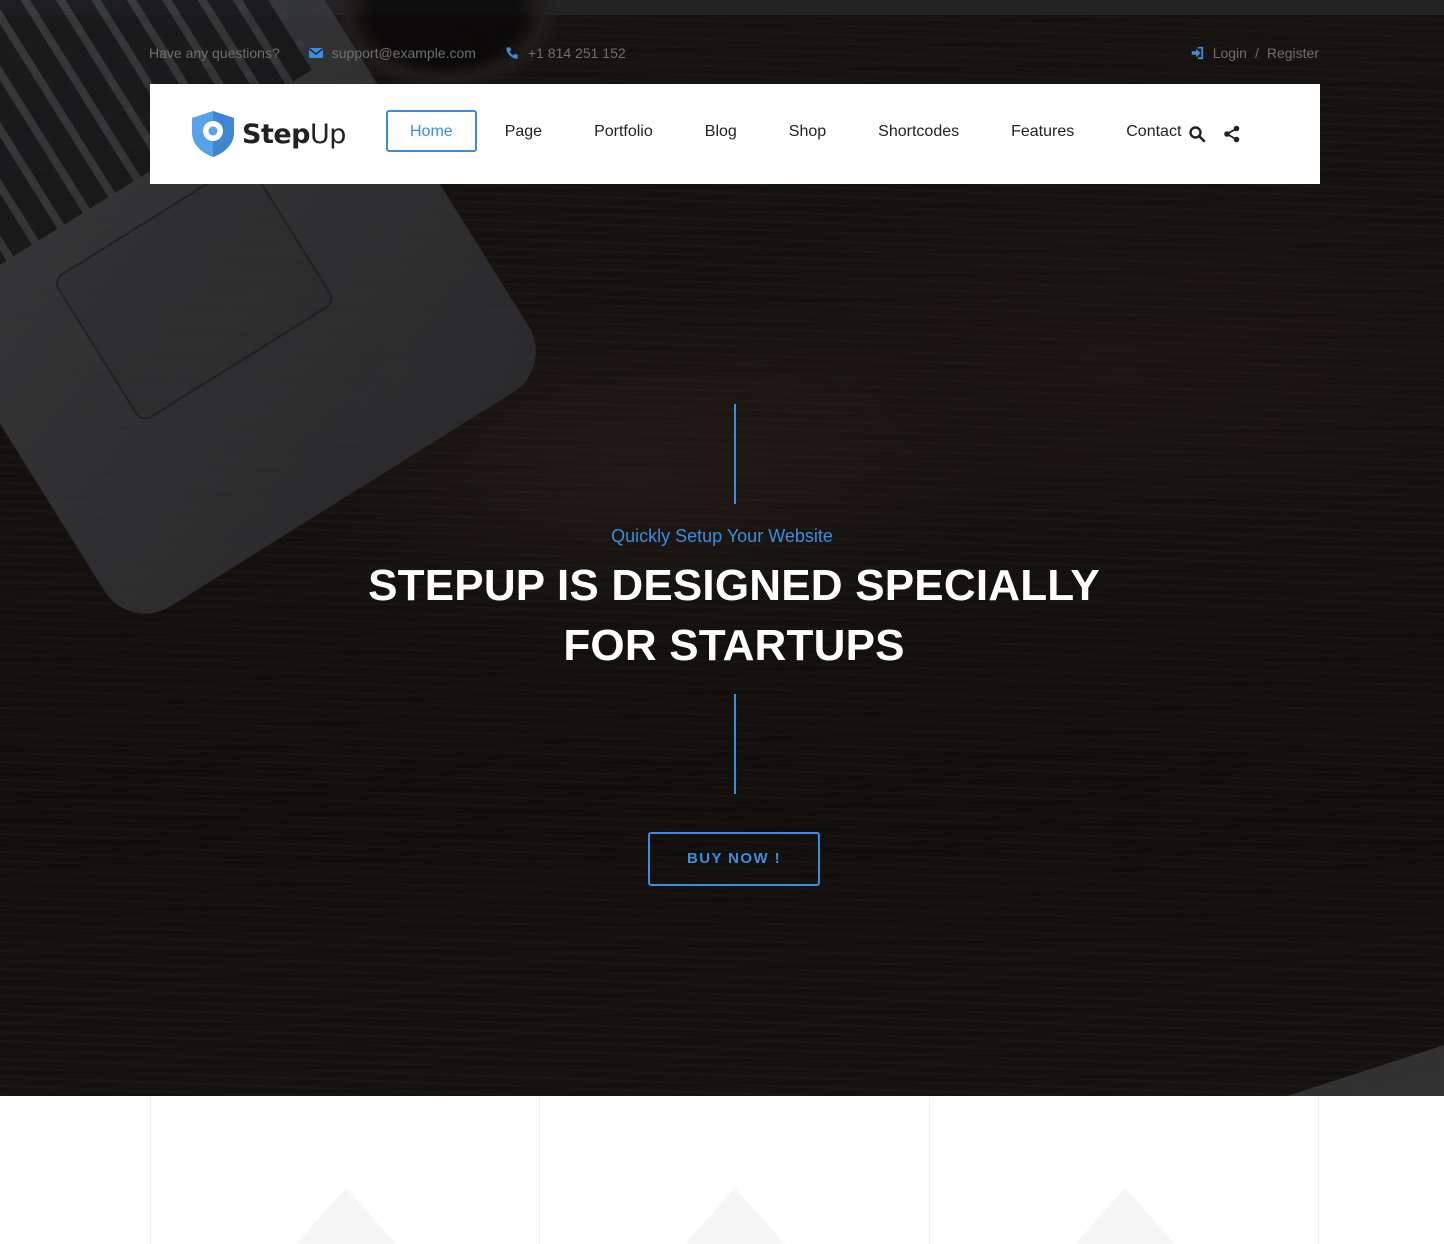  I want to click on nav-item-portfolio: Portfolio, so click(623, 131).